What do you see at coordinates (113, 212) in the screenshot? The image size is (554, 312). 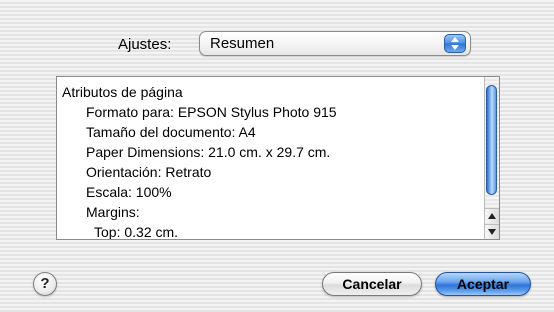 I see `summary-line-margins: Margins:` at bounding box center [113, 212].